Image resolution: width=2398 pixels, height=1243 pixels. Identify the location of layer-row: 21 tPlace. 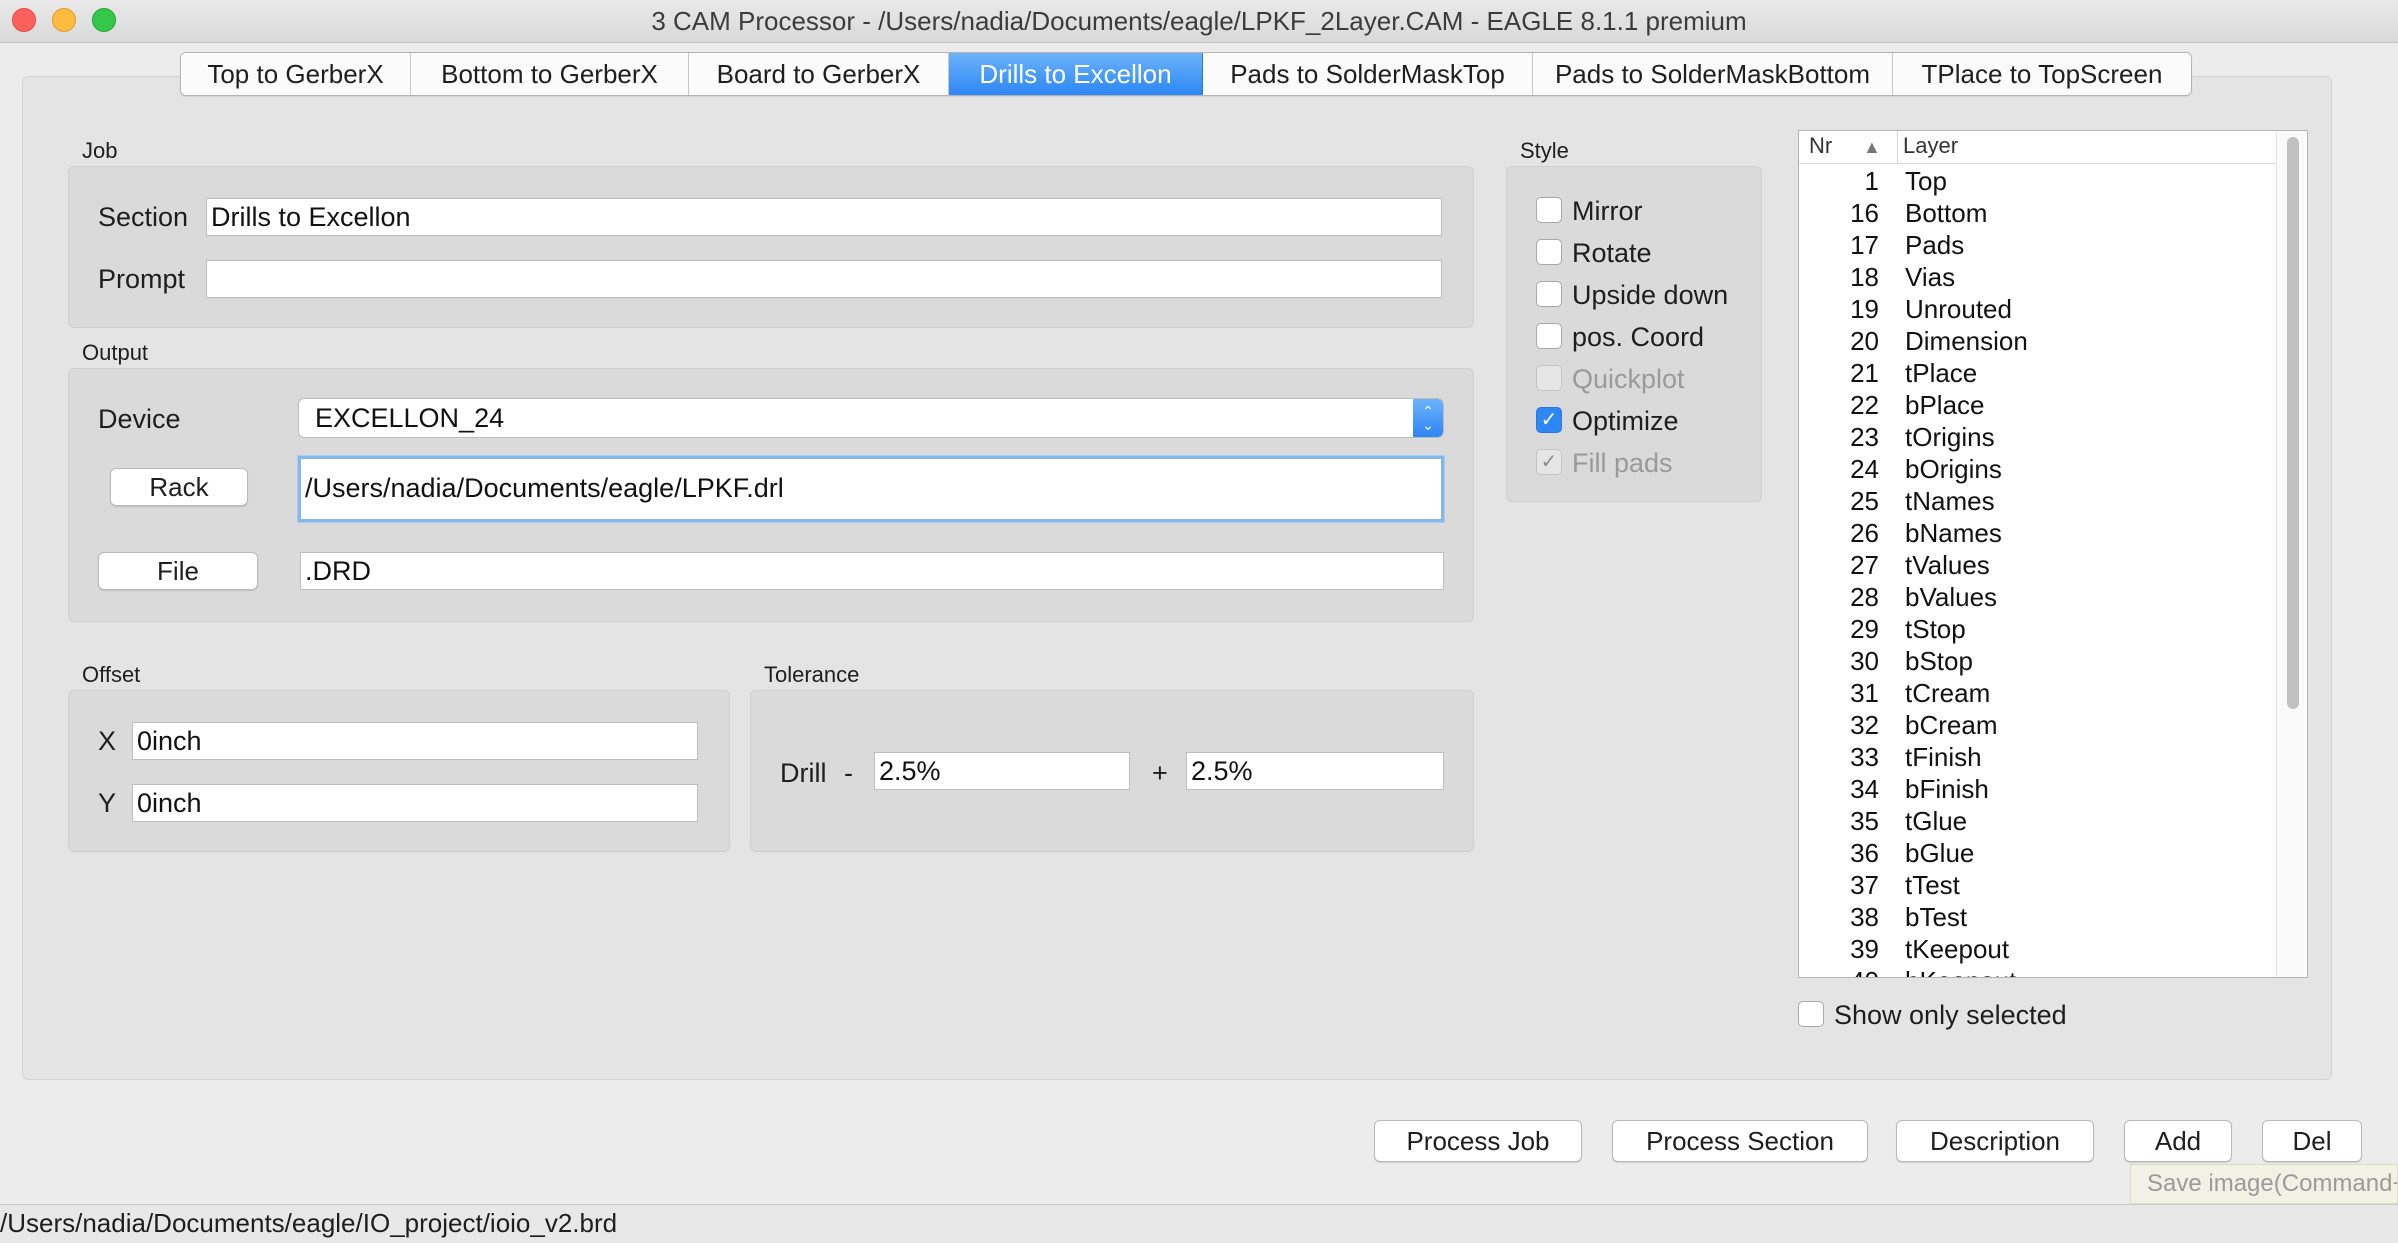
(2038, 373).